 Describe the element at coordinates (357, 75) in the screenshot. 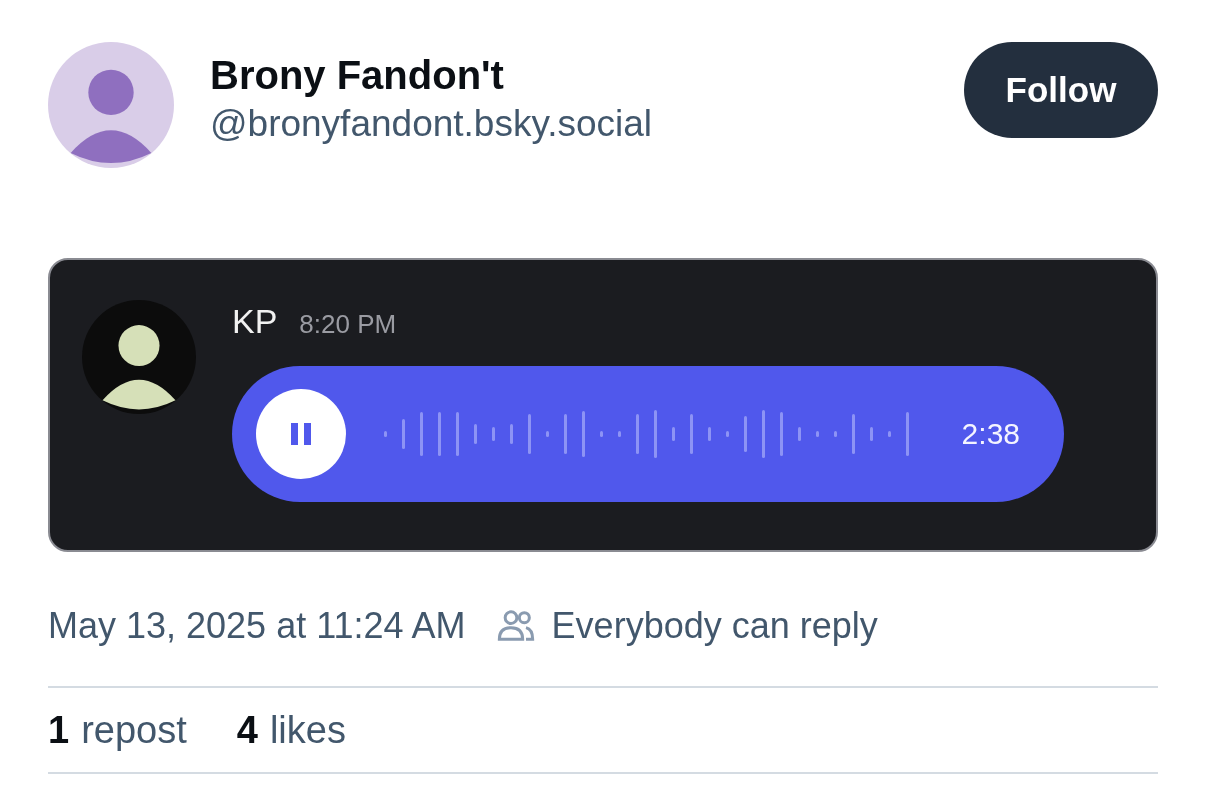

I see `author-name: Brony Fandon't` at that location.